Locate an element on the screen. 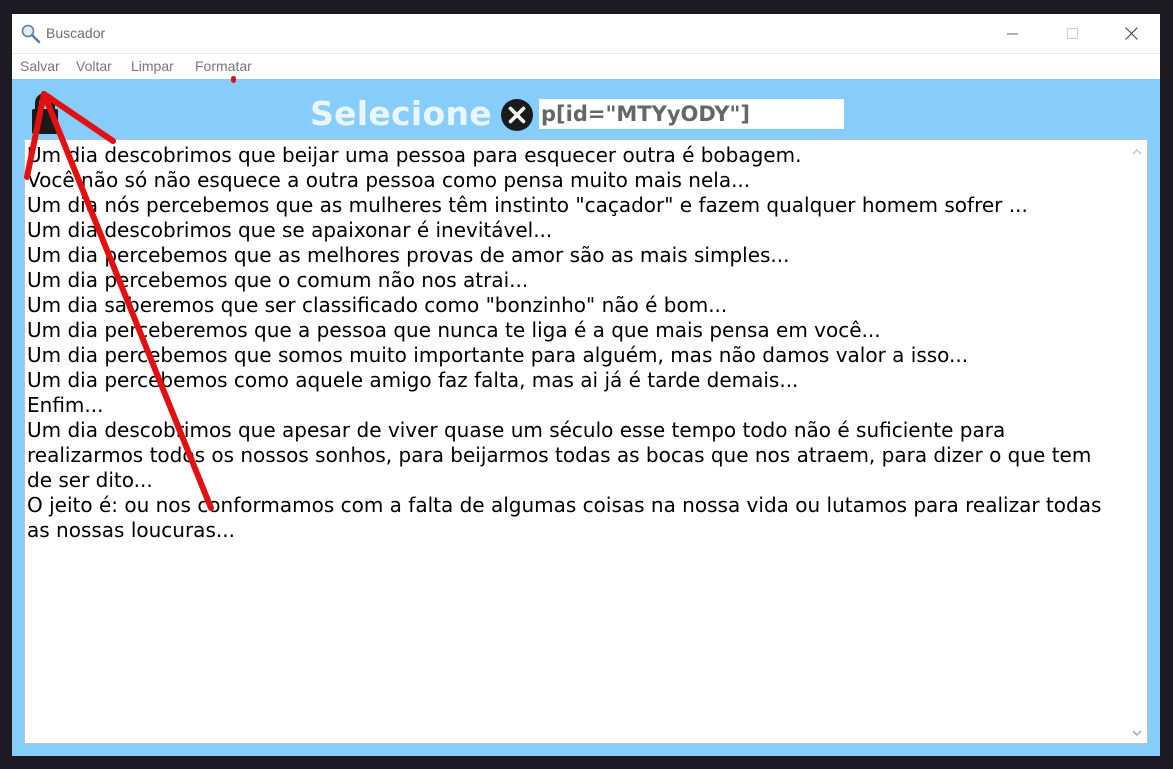  menu-limpar: Limpar is located at coordinates (152, 66).